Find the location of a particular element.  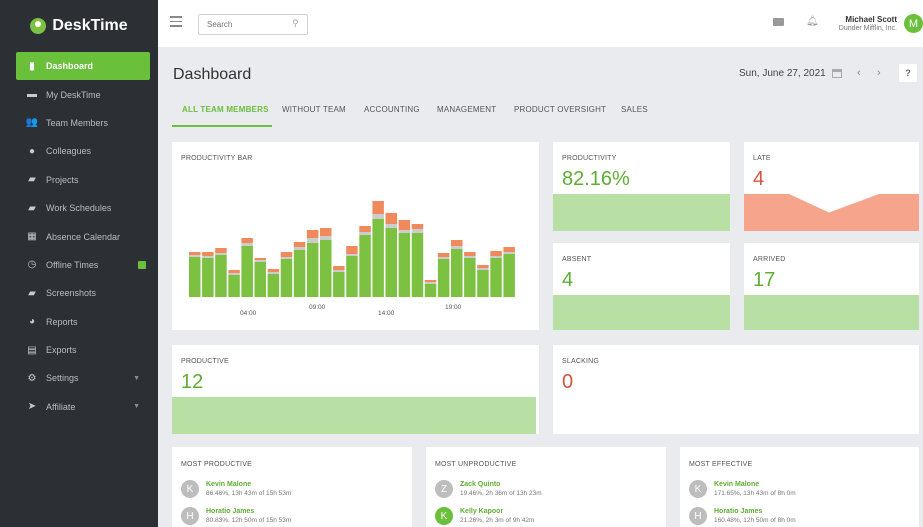

hamburger-menu-icon is located at coordinates (176, 23).